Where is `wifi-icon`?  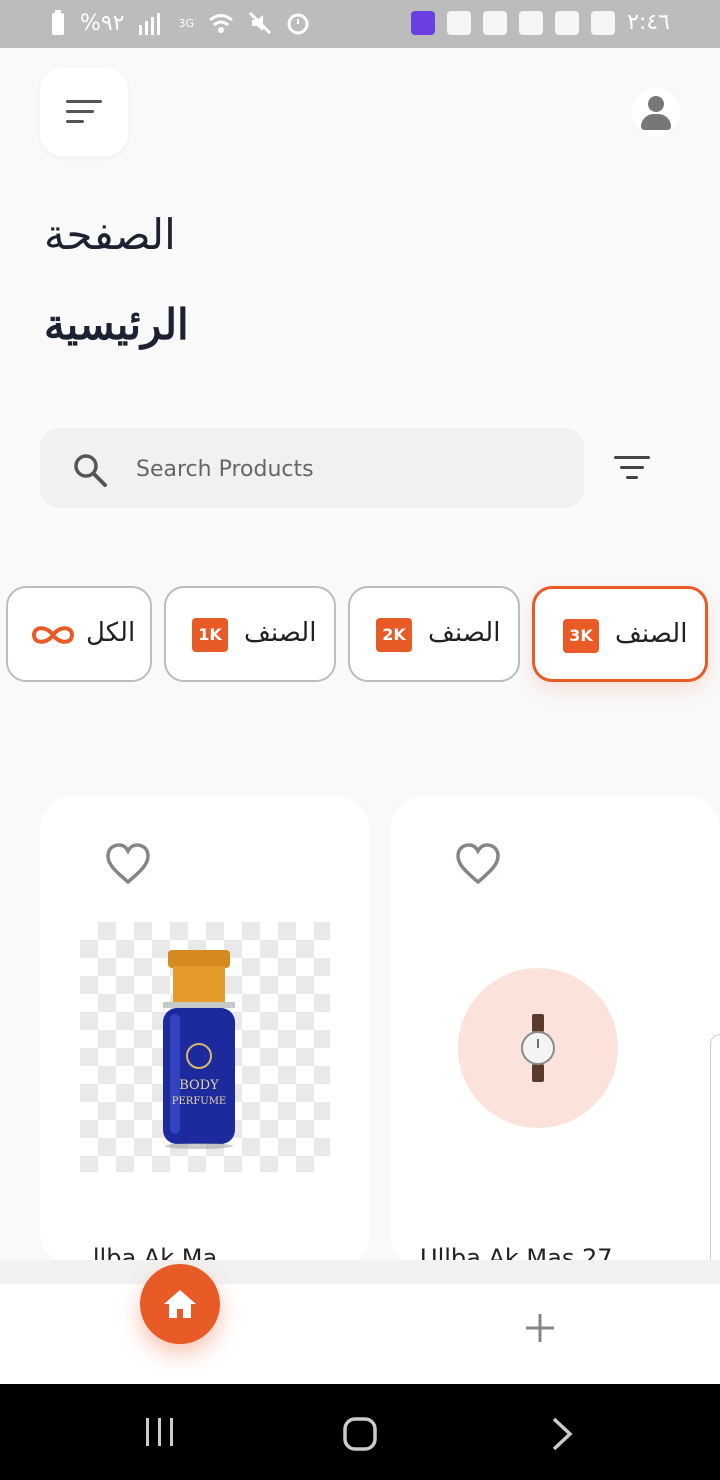
wifi-icon is located at coordinates (221, 23).